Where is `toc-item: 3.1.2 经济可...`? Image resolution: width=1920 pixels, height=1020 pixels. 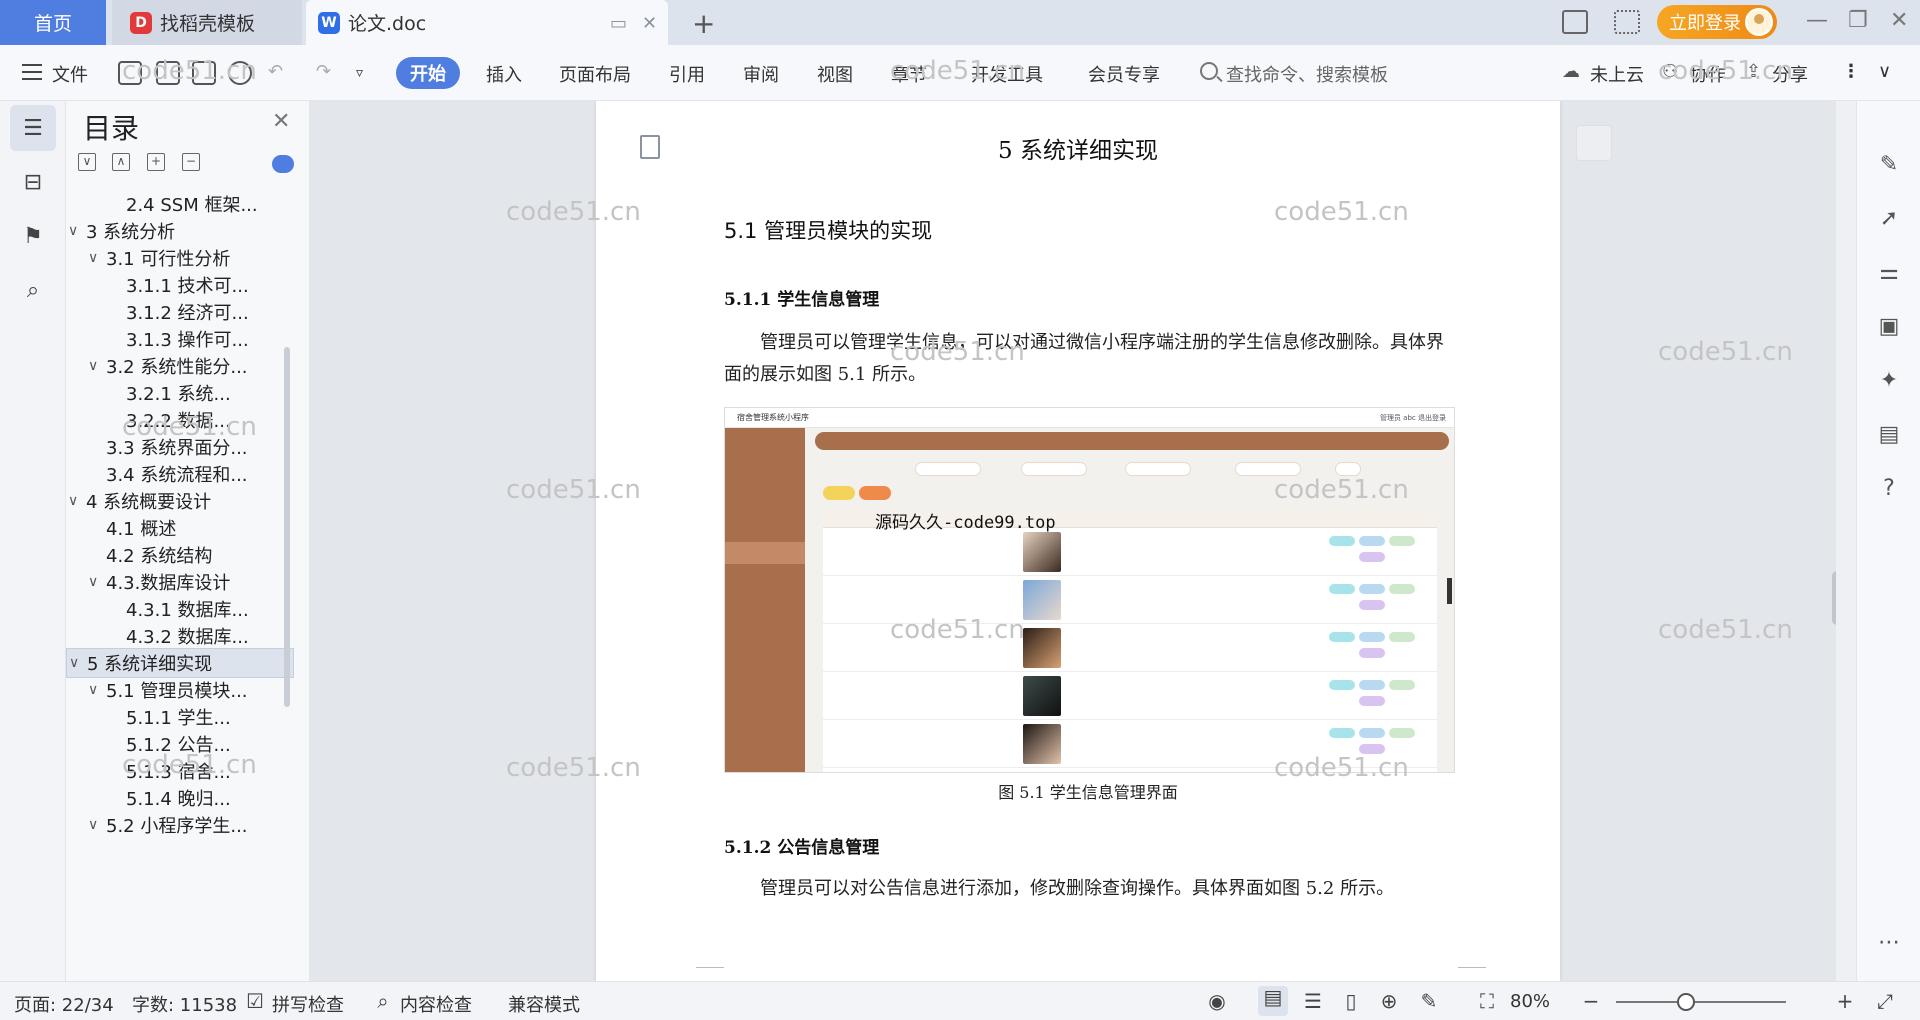
toc-item: 3.1.2 经济可... is located at coordinates (180, 312).